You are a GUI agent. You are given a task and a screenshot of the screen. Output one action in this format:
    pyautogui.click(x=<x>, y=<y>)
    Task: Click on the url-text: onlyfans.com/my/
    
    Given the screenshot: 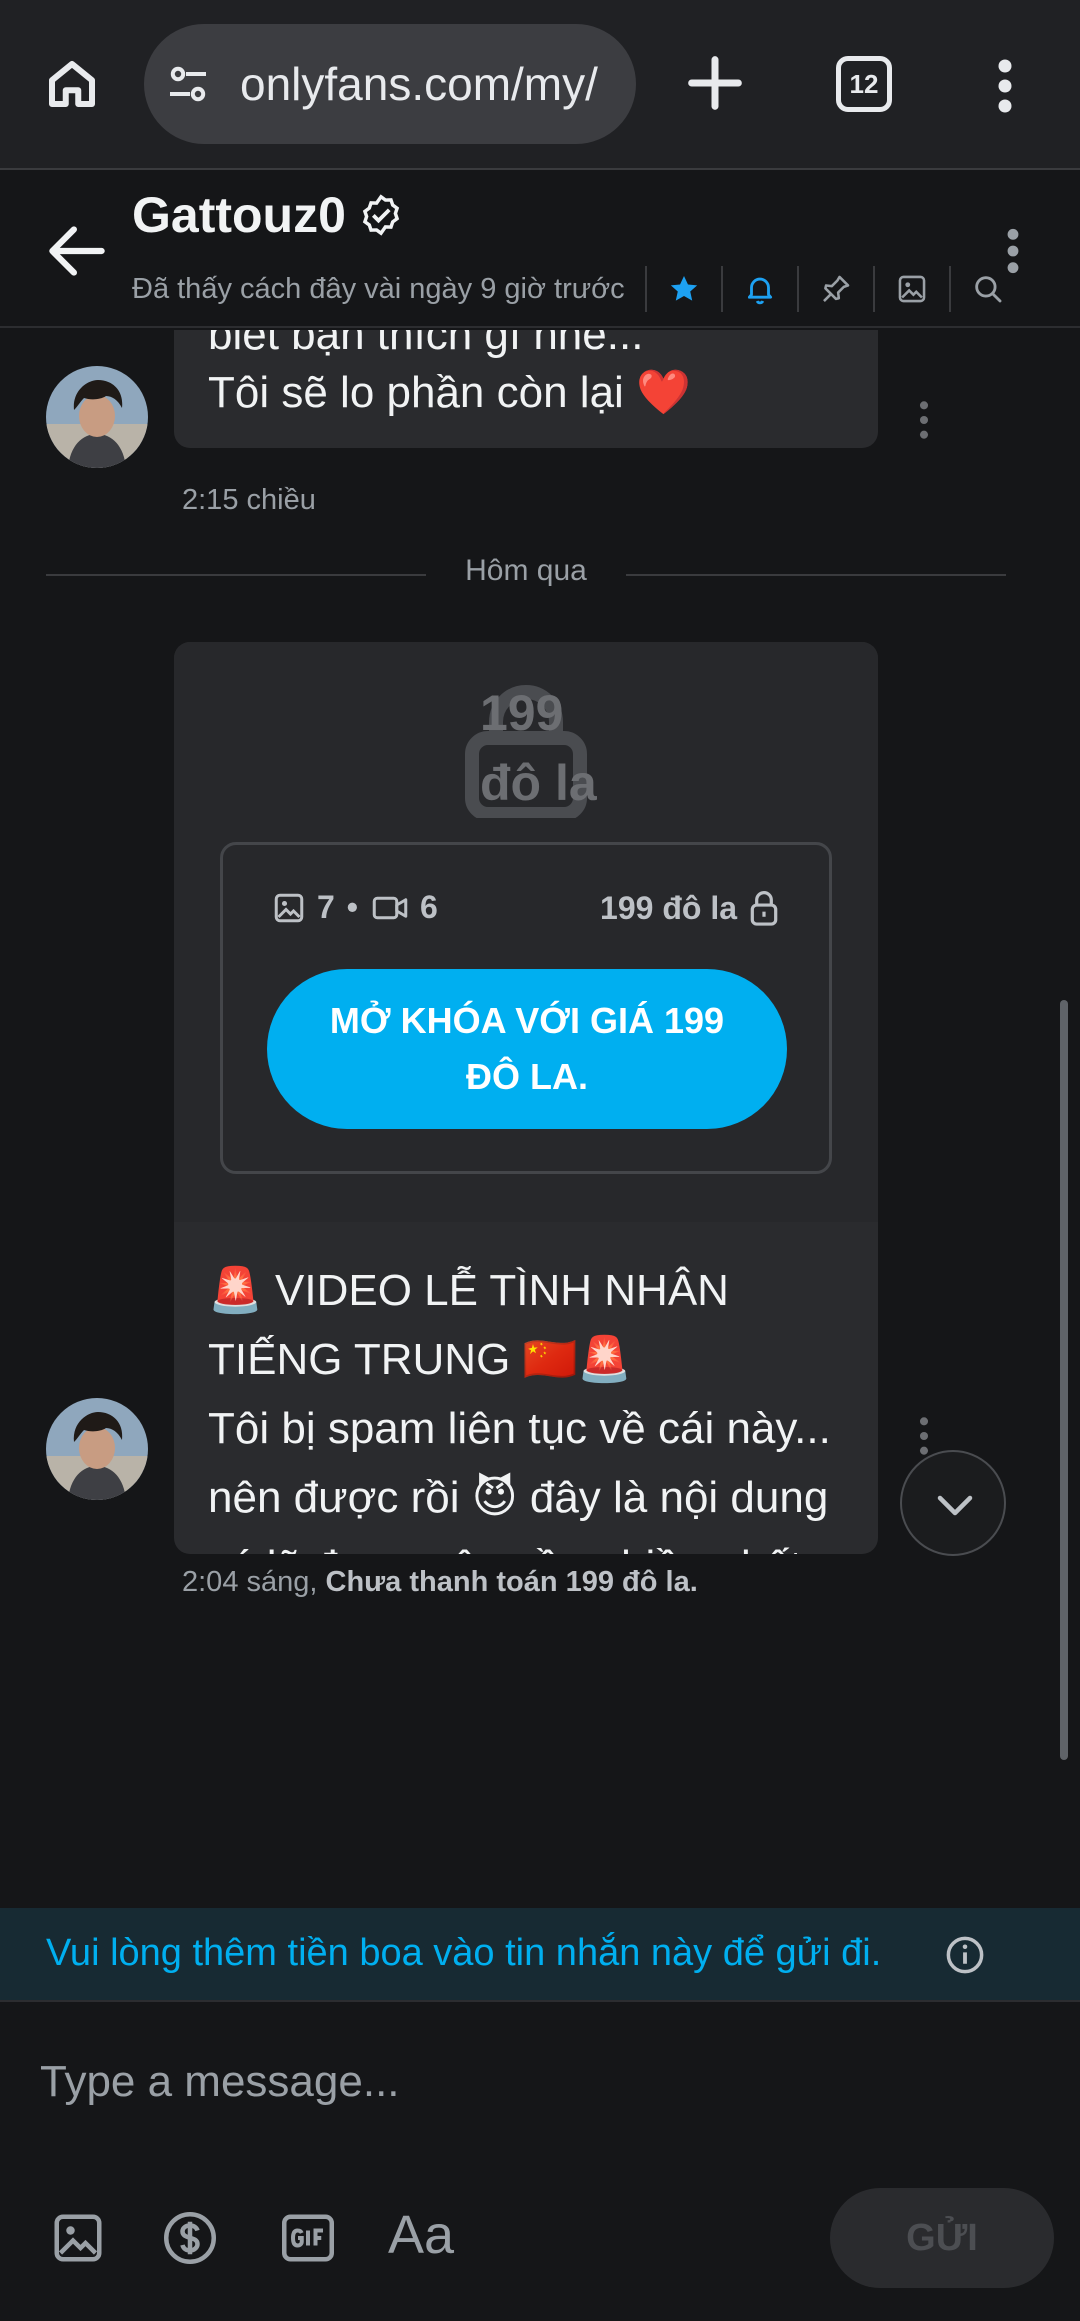 What is the action you would take?
    pyautogui.click(x=419, y=84)
    